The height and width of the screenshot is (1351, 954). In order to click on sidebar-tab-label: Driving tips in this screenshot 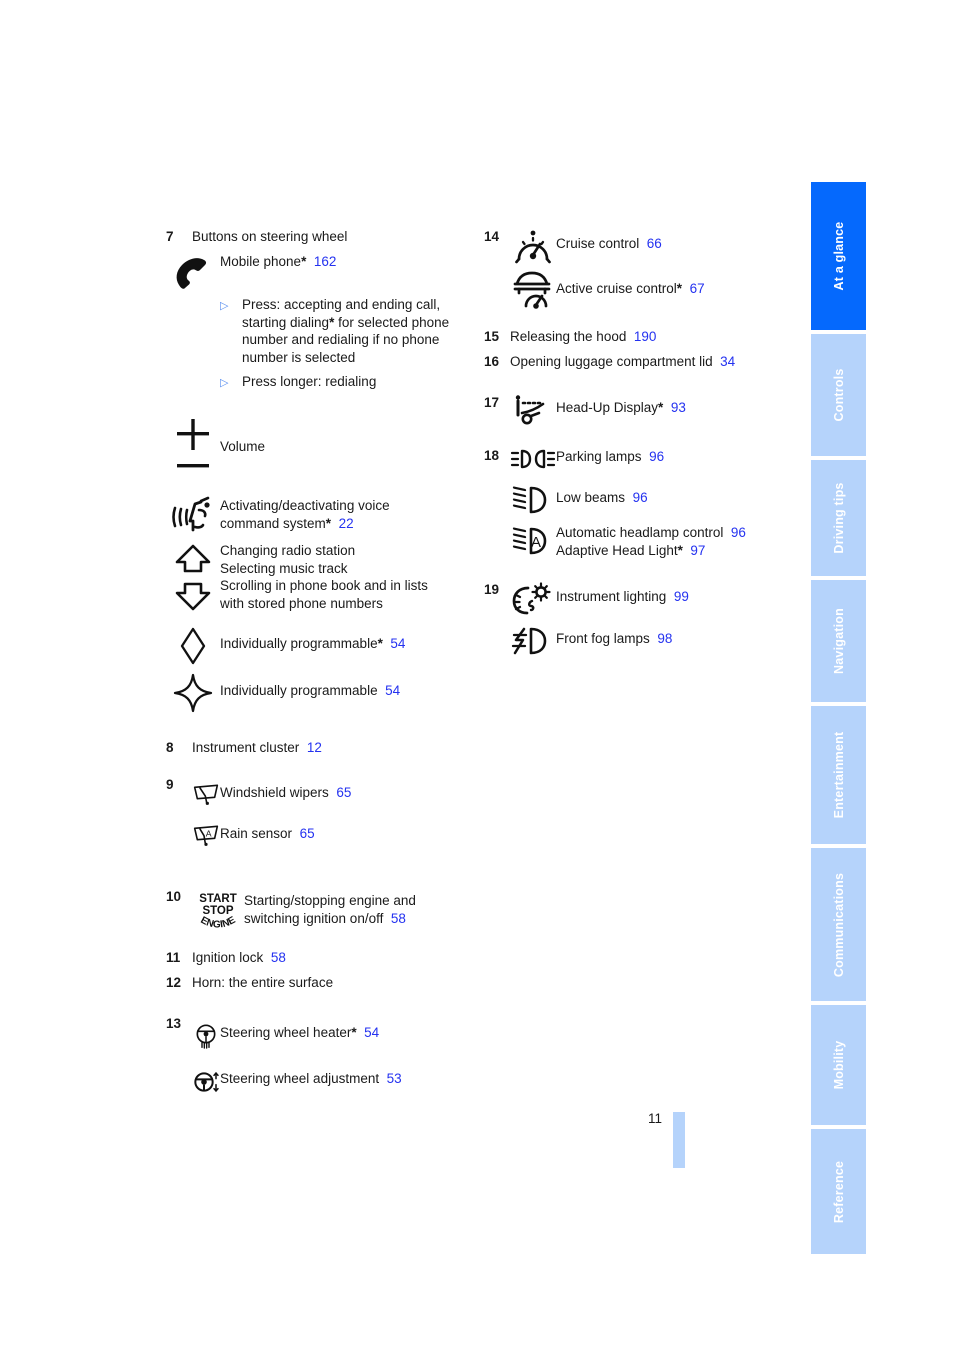, I will do `click(838, 518)`.